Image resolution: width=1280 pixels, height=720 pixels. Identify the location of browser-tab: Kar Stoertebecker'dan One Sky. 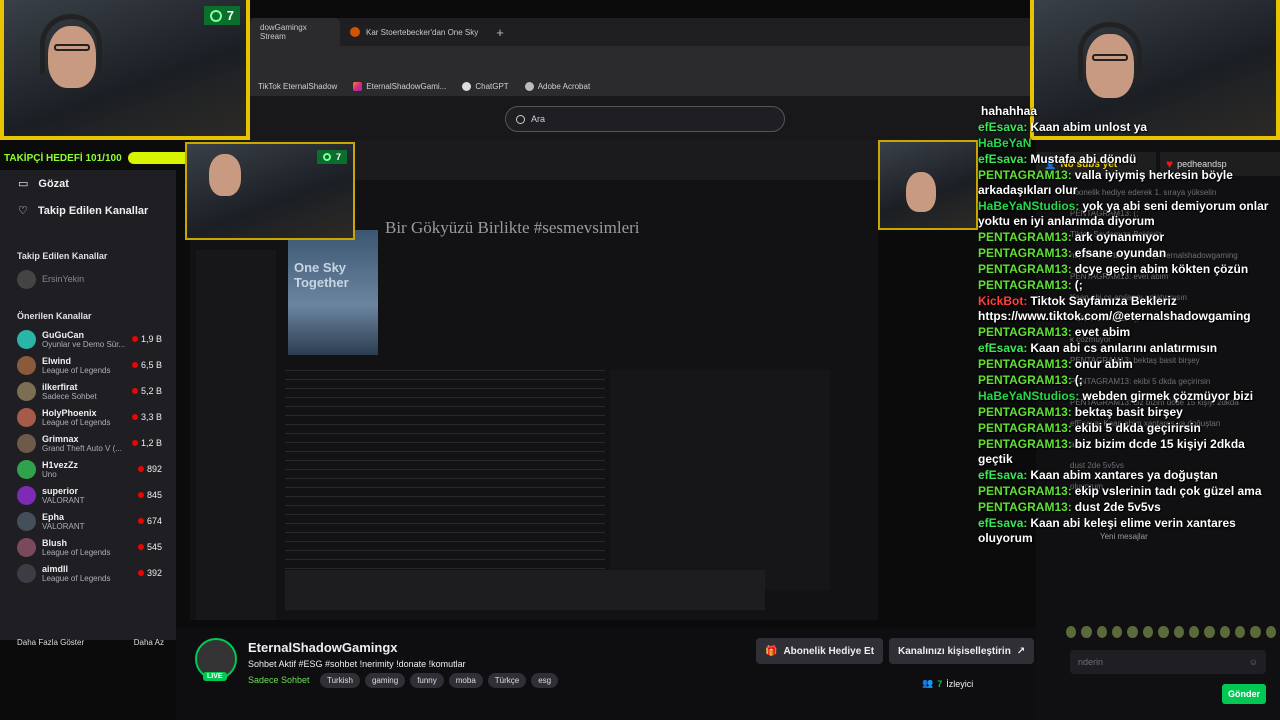
(414, 32).